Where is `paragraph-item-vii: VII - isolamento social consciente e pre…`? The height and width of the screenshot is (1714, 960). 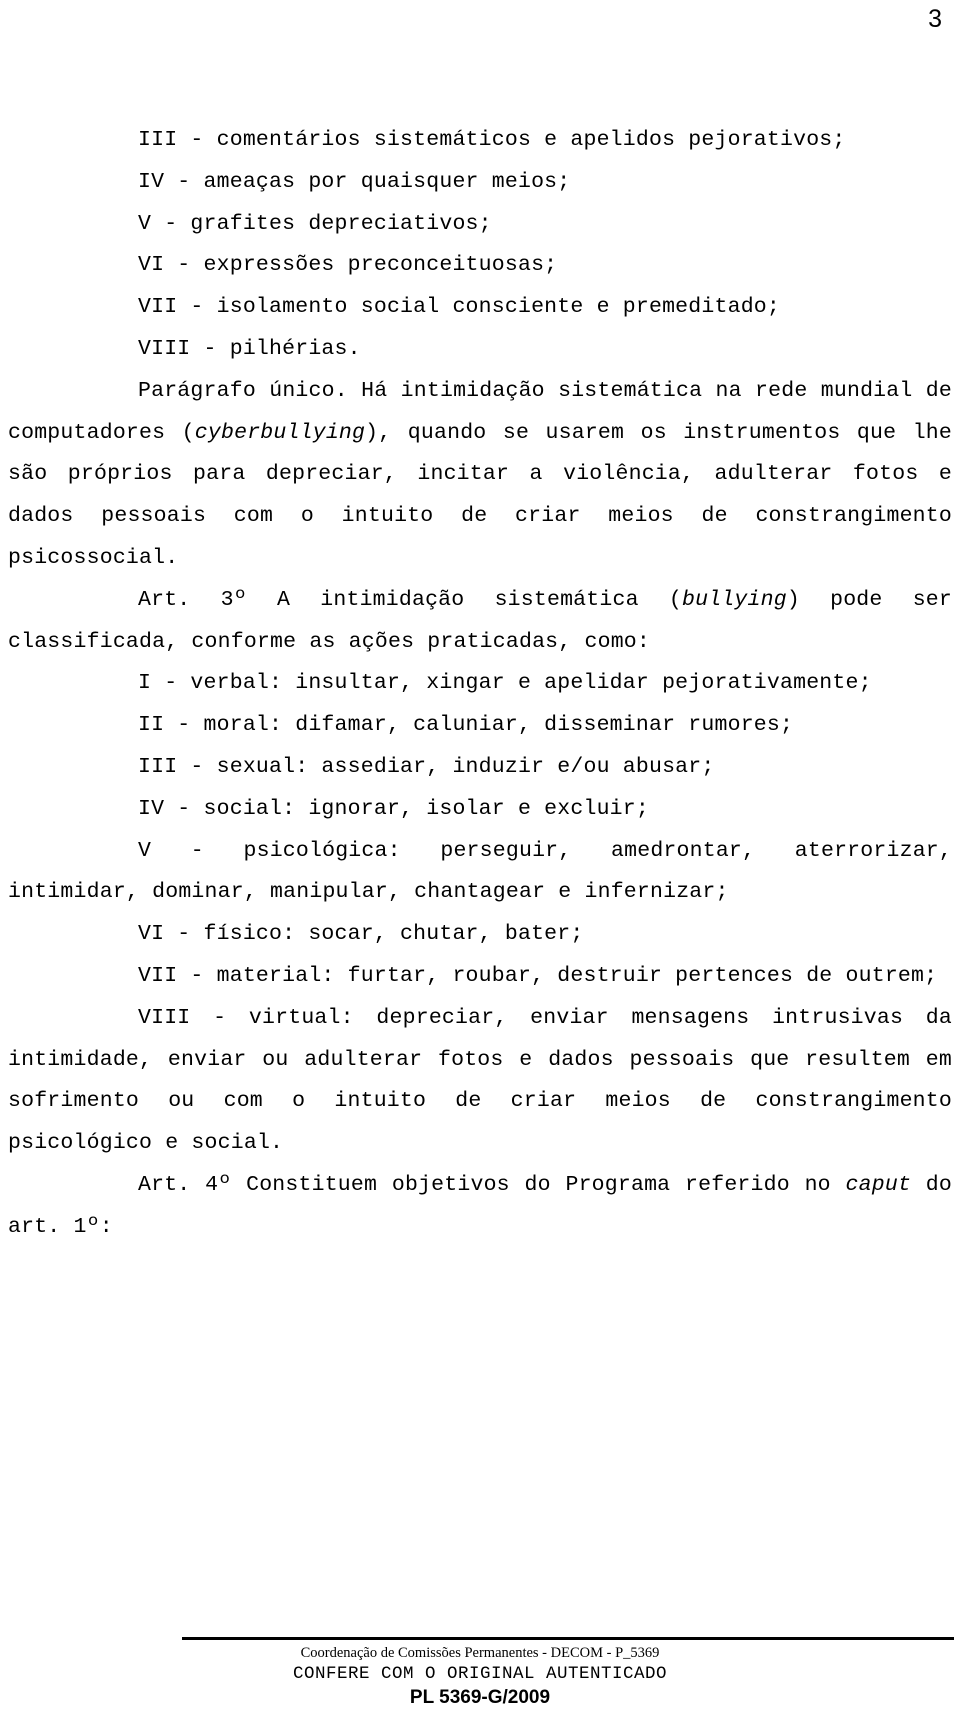
paragraph-item-vii: VII - isolamento social consciente e pre… is located at coordinates (459, 307).